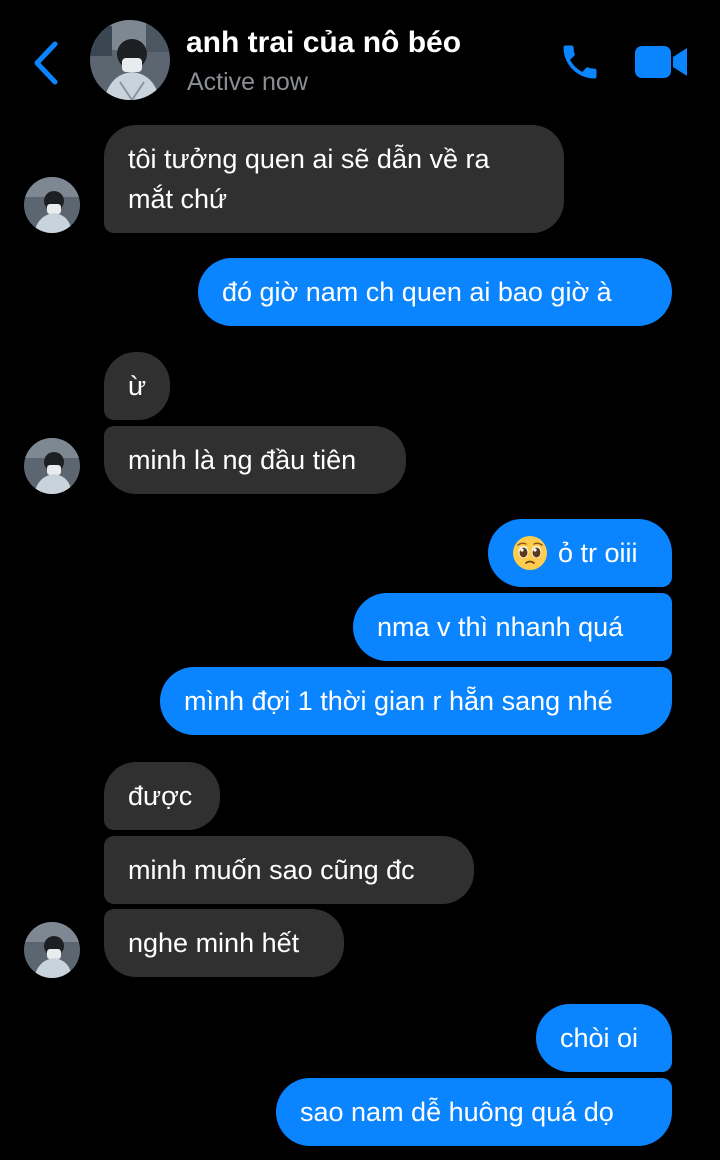 The width and height of the screenshot is (720, 1160). What do you see at coordinates (214, 943) in the screenshot?
I see `message-text: nghe minh hết` at bounding box center [214, 943].